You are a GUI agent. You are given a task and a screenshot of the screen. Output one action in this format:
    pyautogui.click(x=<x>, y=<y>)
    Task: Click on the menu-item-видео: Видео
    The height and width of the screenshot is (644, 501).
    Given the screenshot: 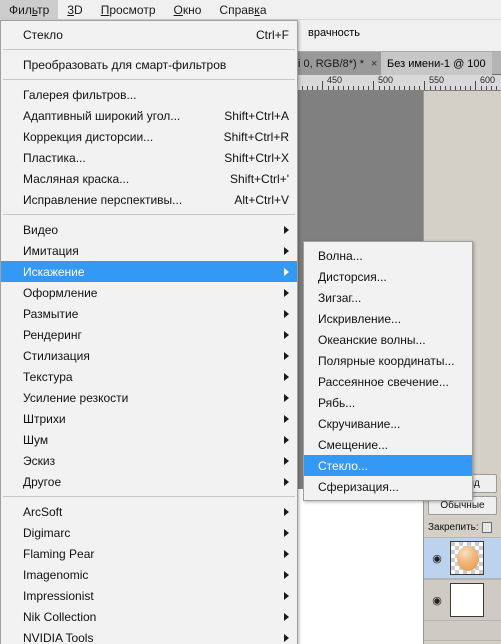 What is the action you would take?
    pyautogui.click(x=149, y=229)
    